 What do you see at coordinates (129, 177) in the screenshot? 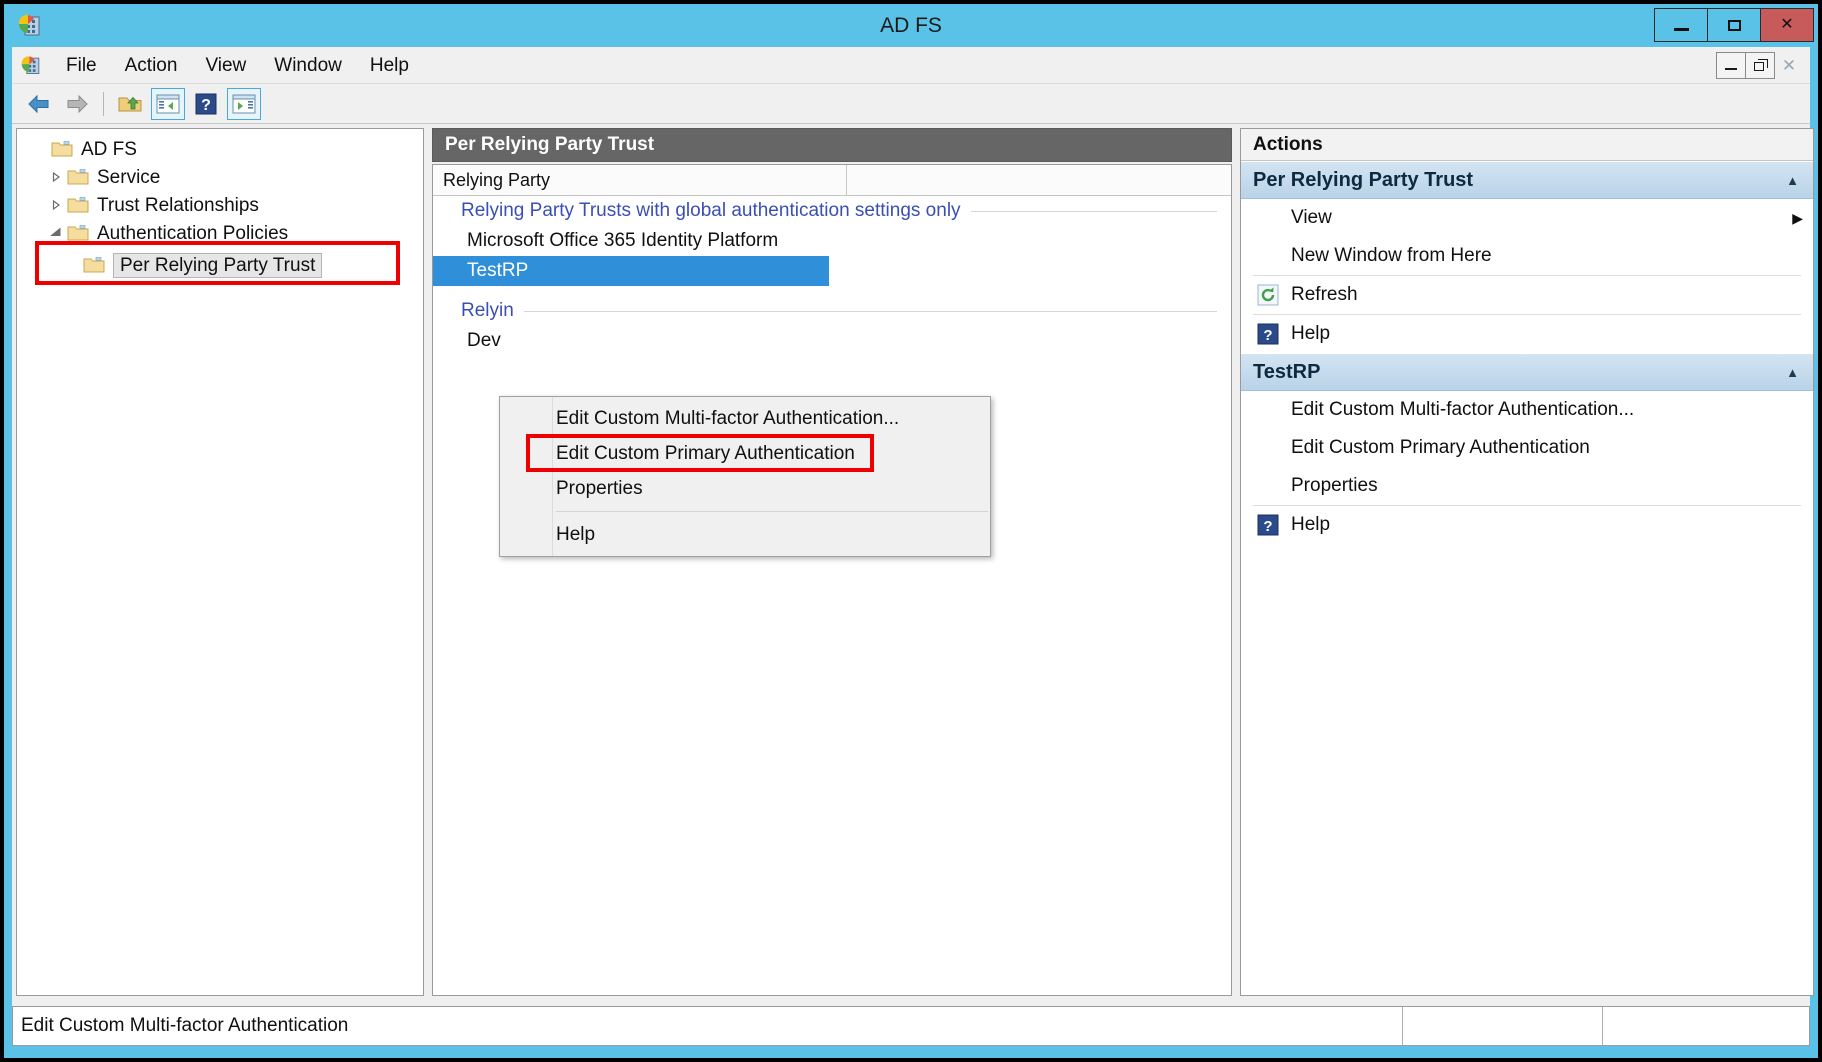
I see `tree-node-label: Service` at bounding box center [129, 177].